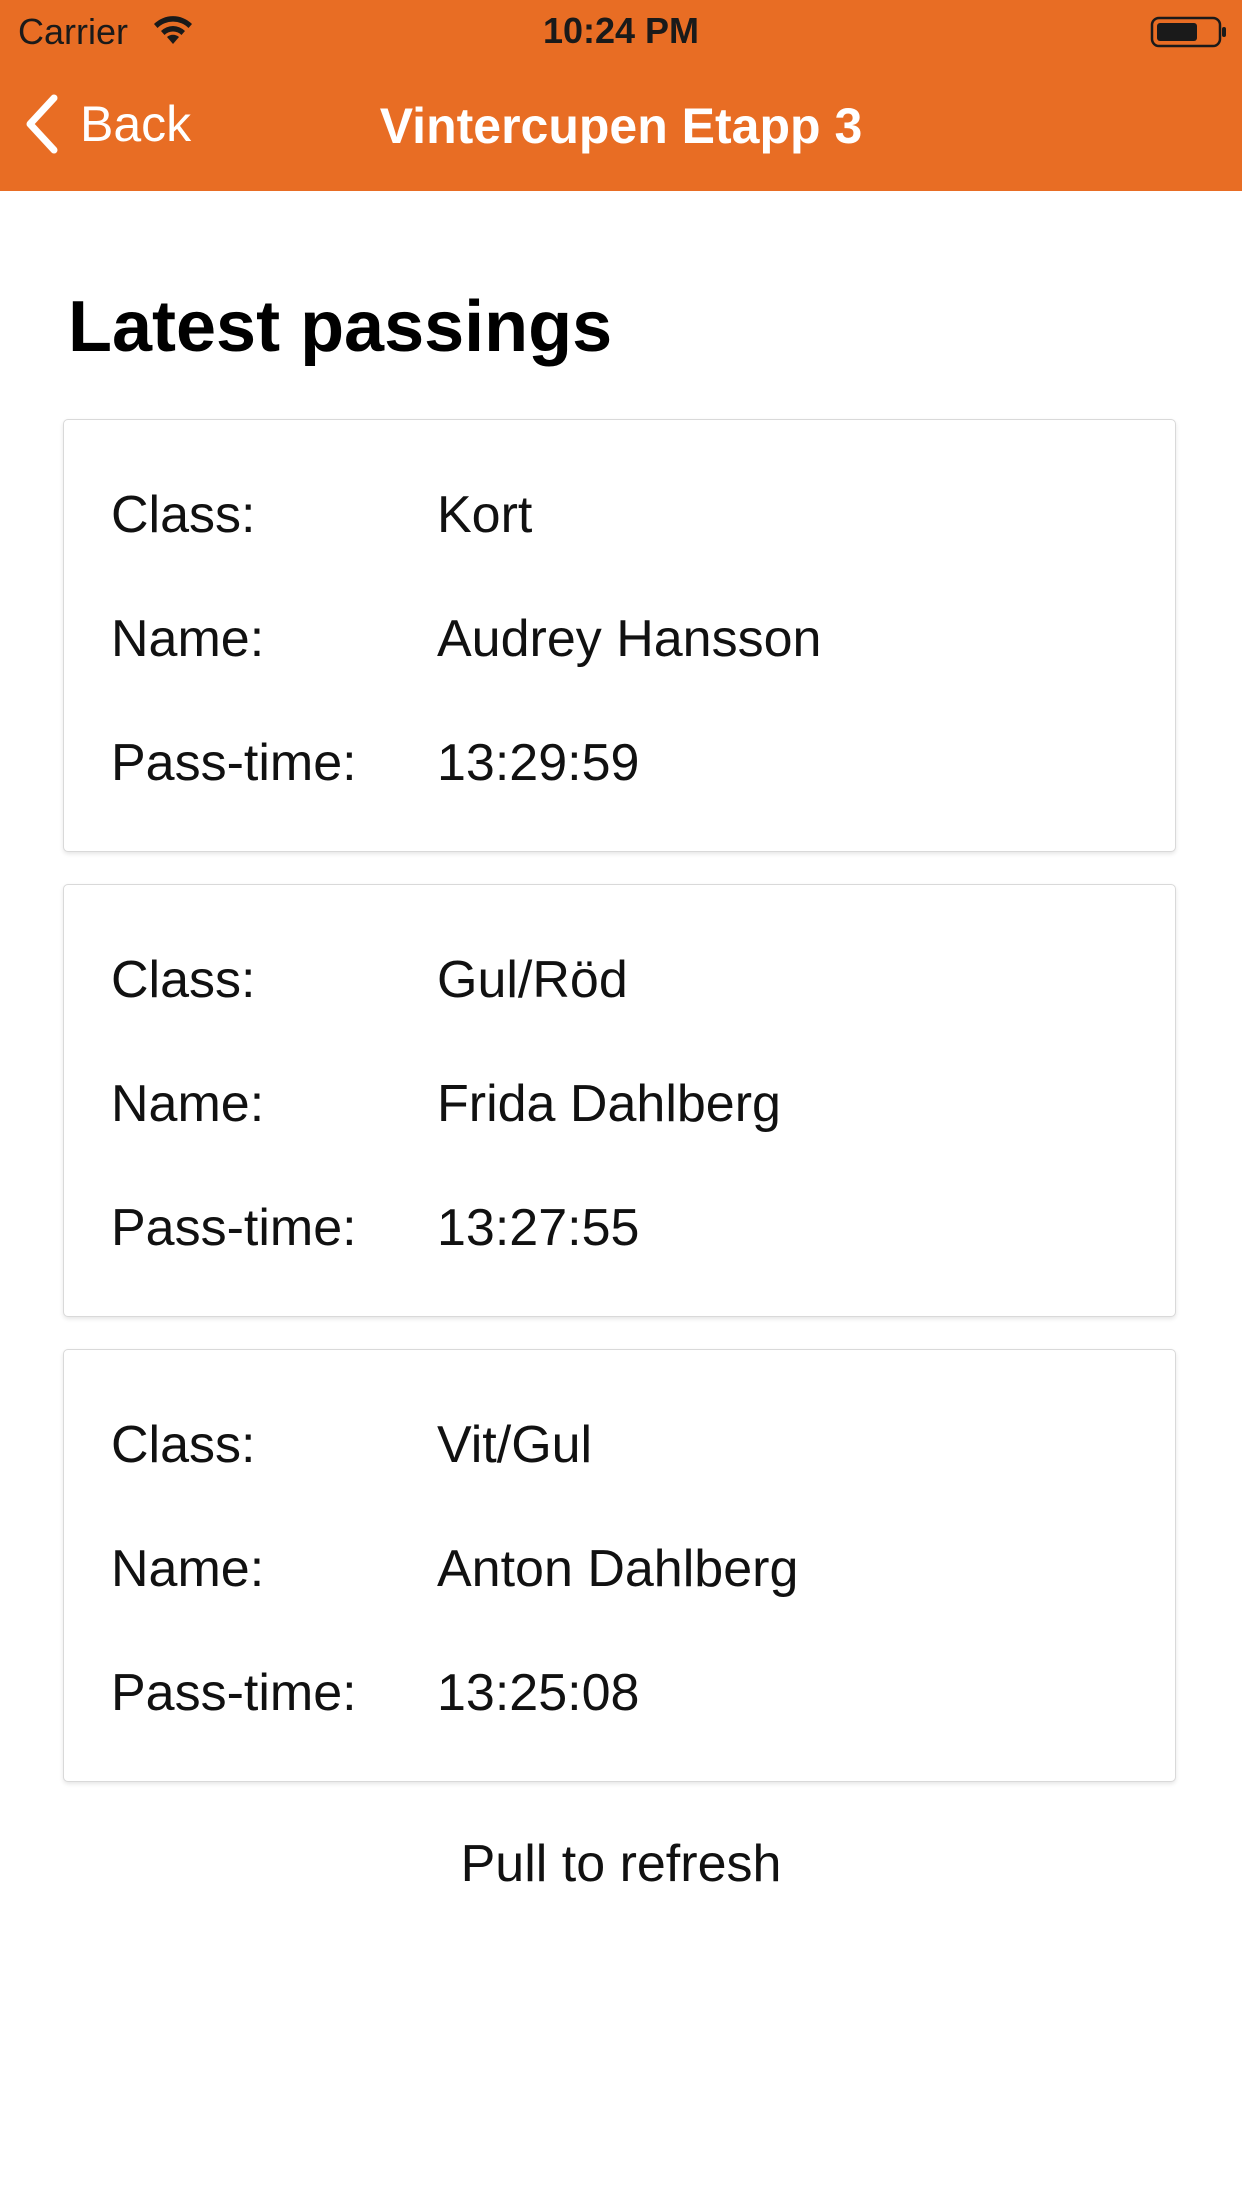 Image resolution: width=1242 pixels, height=2208 pixels. What do you see at coordinates (321, 515) in the screenshot?
I see `class-row: Class: Kort` at bounding box center [321, 515].